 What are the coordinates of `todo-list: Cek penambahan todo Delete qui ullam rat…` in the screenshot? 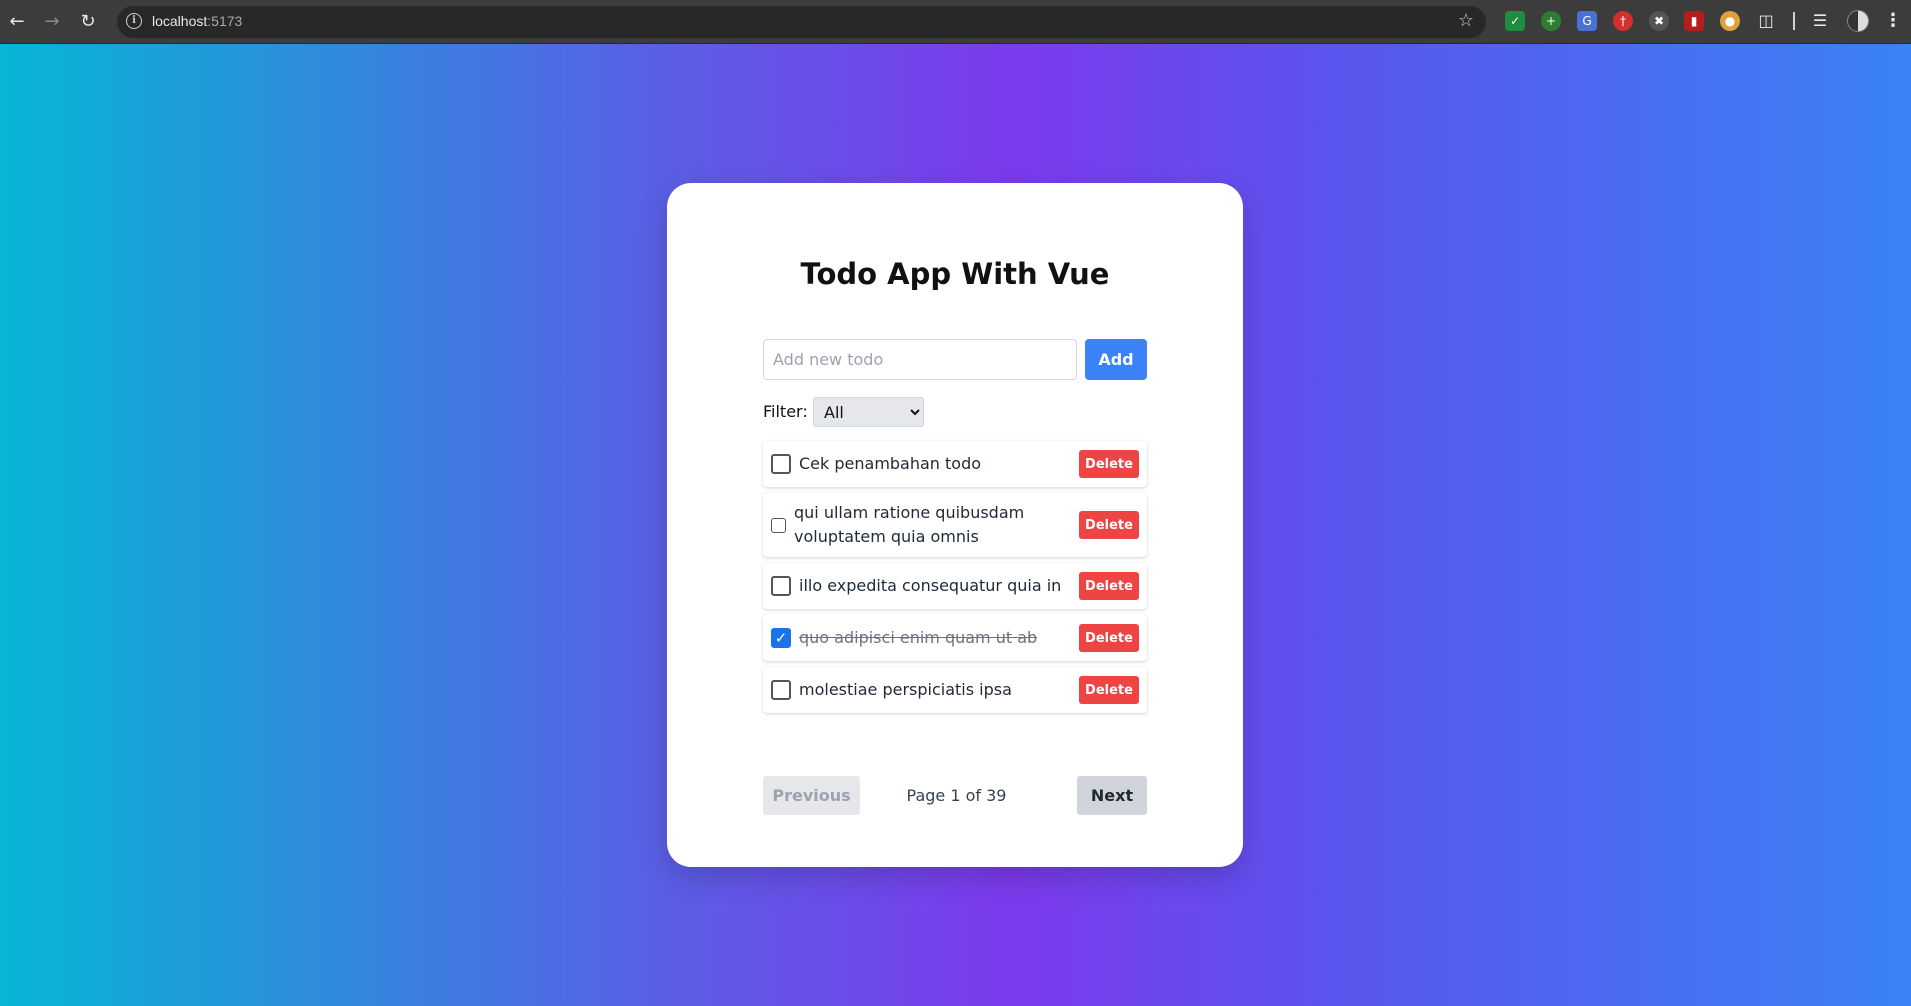 It's located at (955, 580).